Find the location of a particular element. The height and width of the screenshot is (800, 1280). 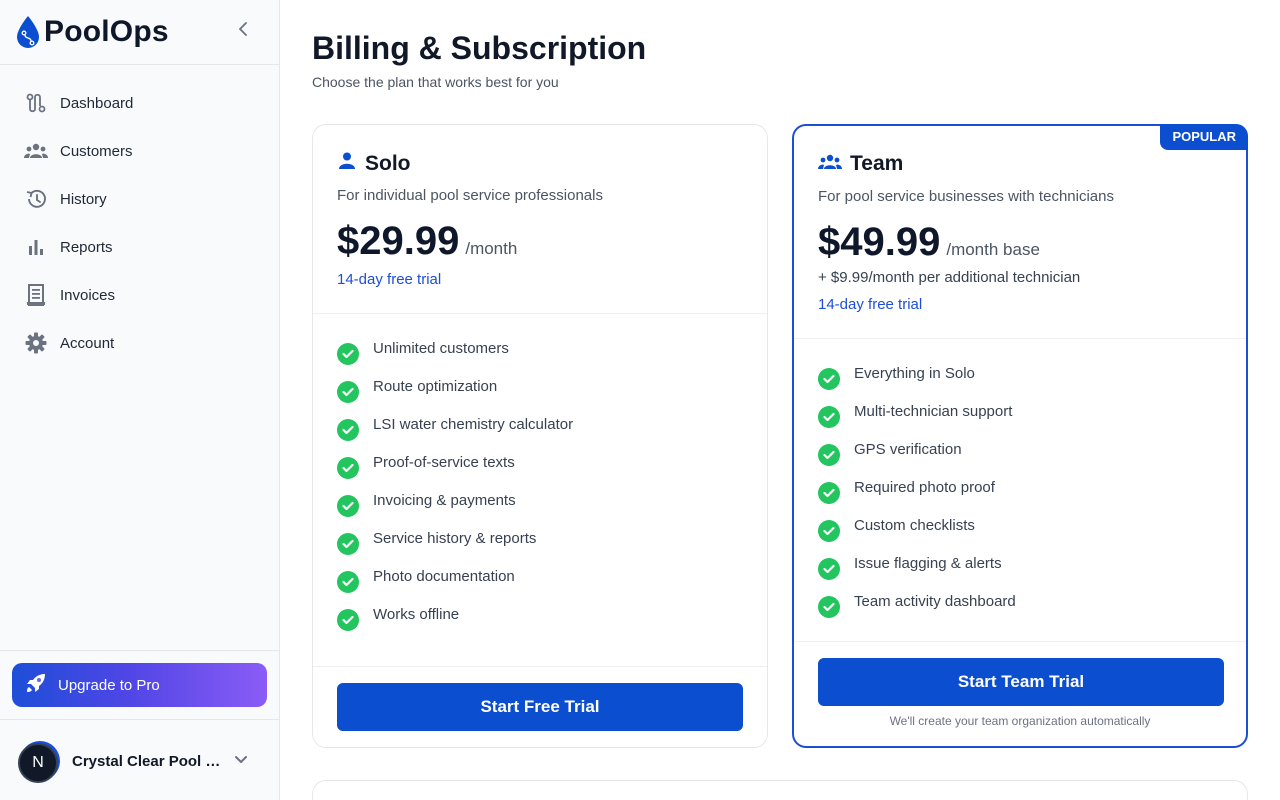

bar-chart-icon is located at coordinates (36, 247).